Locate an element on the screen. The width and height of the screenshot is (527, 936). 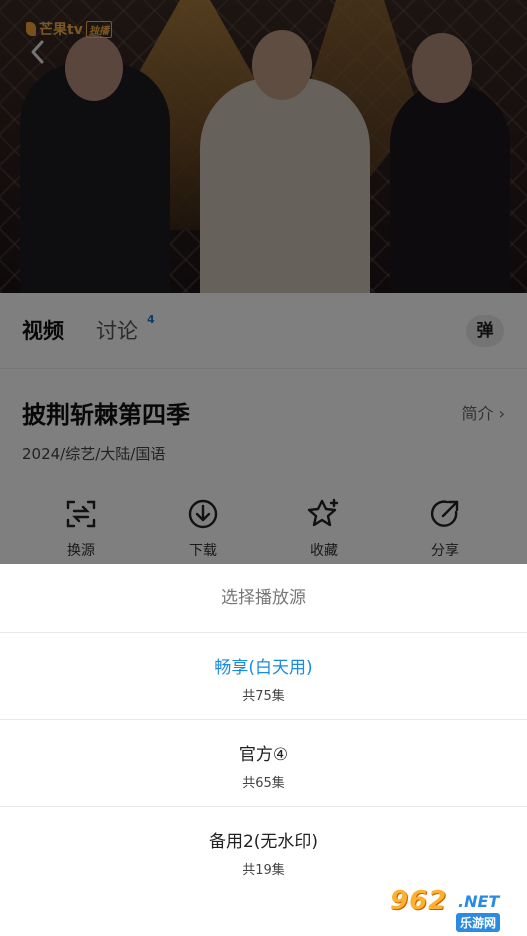
source-episode-count: 共75集 is located at coordinates (263, 696).